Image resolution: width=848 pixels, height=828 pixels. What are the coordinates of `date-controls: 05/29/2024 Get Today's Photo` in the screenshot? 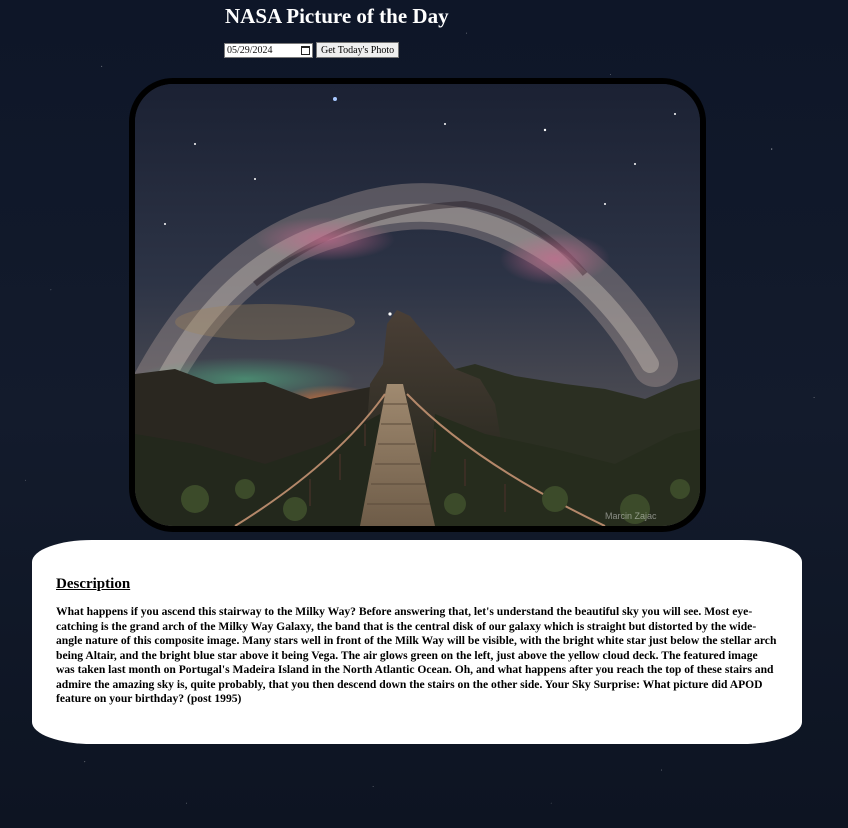 It's located at (312, 50).